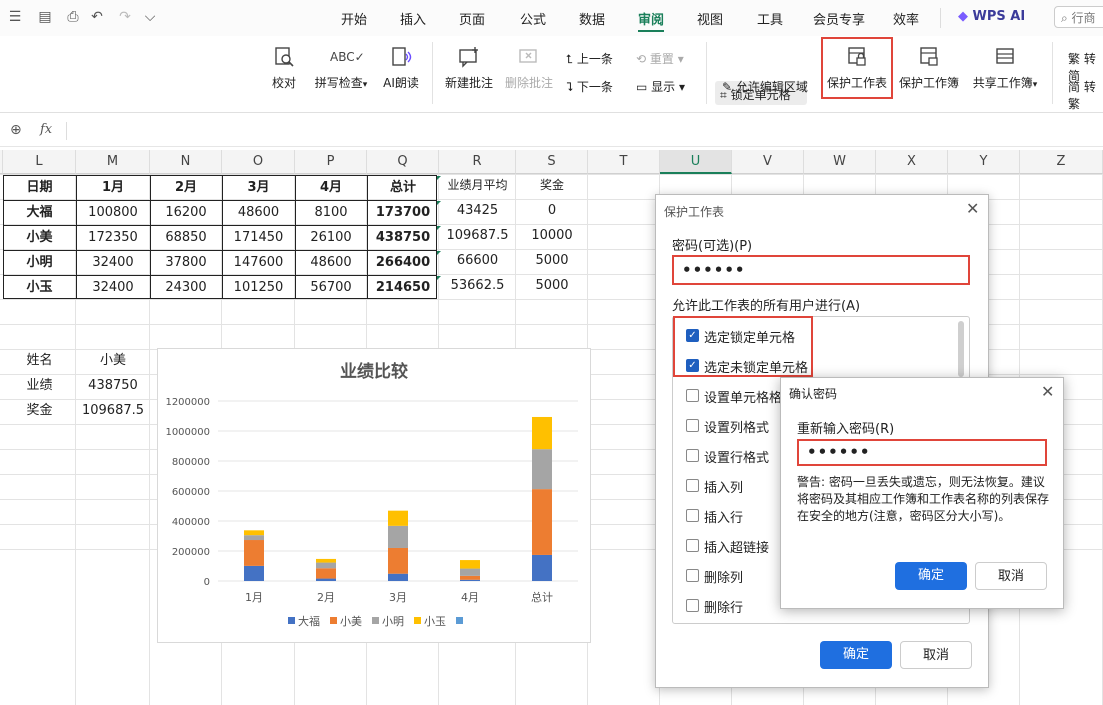 This screenshot has width=1103, height=705. Describe the element at coordinates (186, 187) in the screenshot. I see `table-header-cell: 2月` at that location.